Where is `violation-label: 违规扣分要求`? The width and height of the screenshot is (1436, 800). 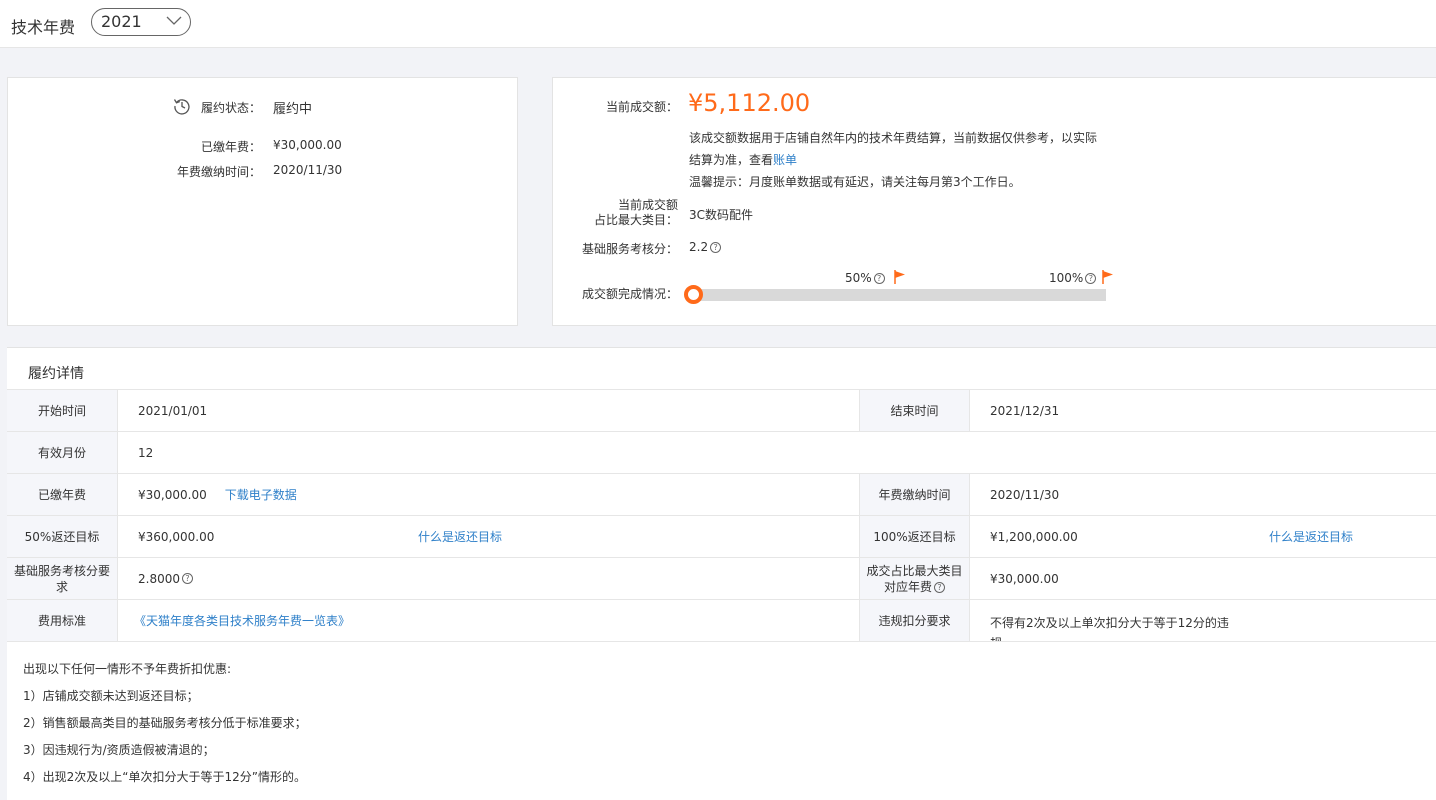 violation-label: 违规扣分要求 is located at coordinates (914, 620).